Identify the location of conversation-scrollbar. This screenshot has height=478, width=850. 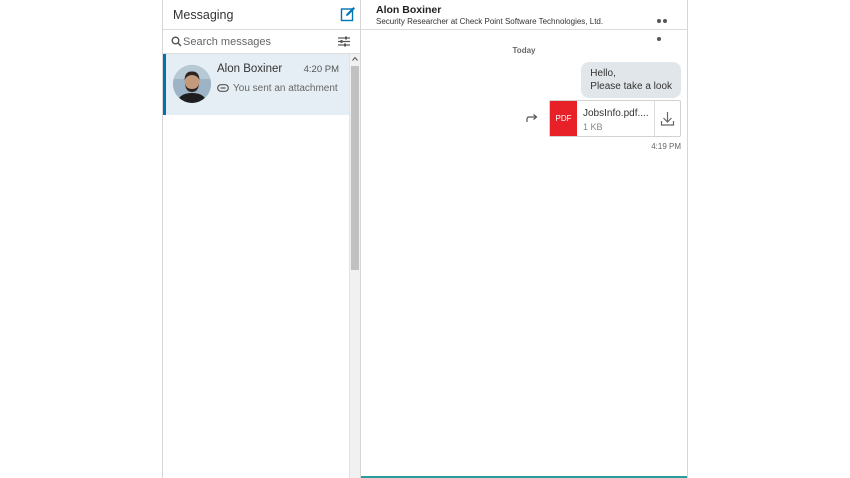
(354, 266).